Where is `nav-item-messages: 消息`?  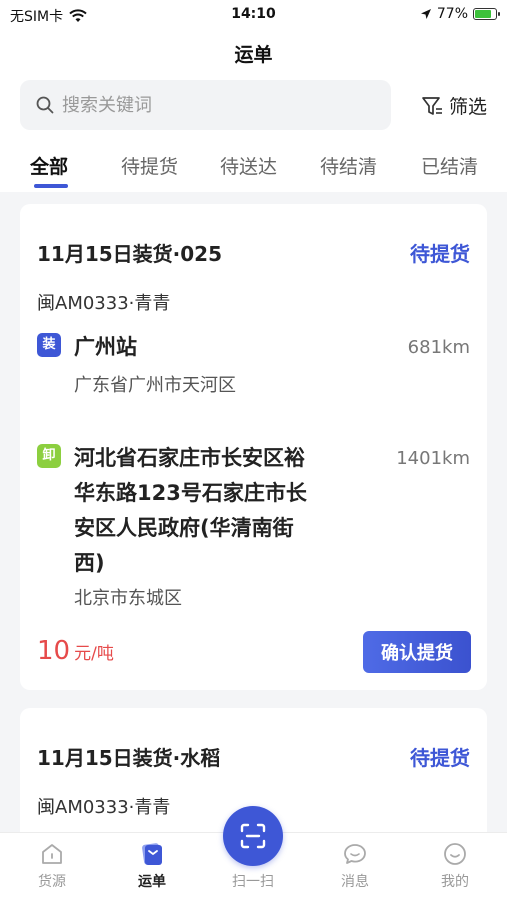 nav-item-messages: 消息 is located at coordinates (355, 866).